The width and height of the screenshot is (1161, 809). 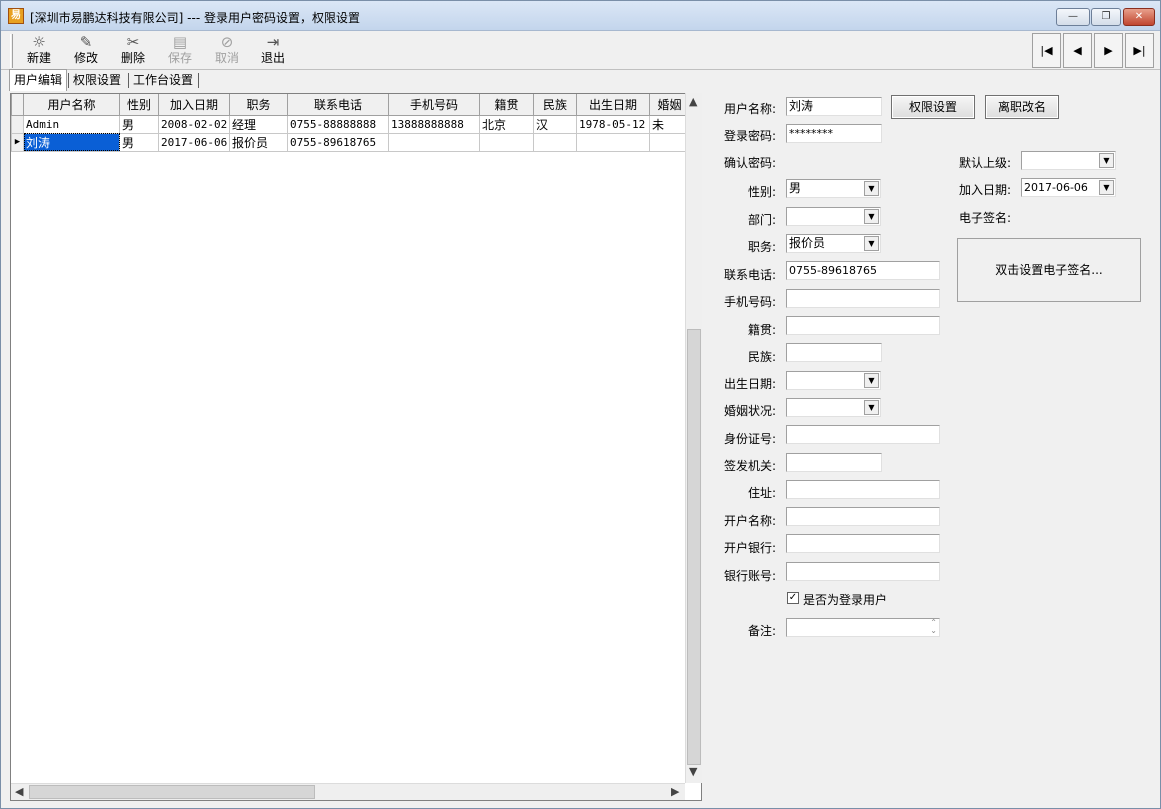 I want to click on tab-user-edit: 用户编辑, so click(x=38, y=80).